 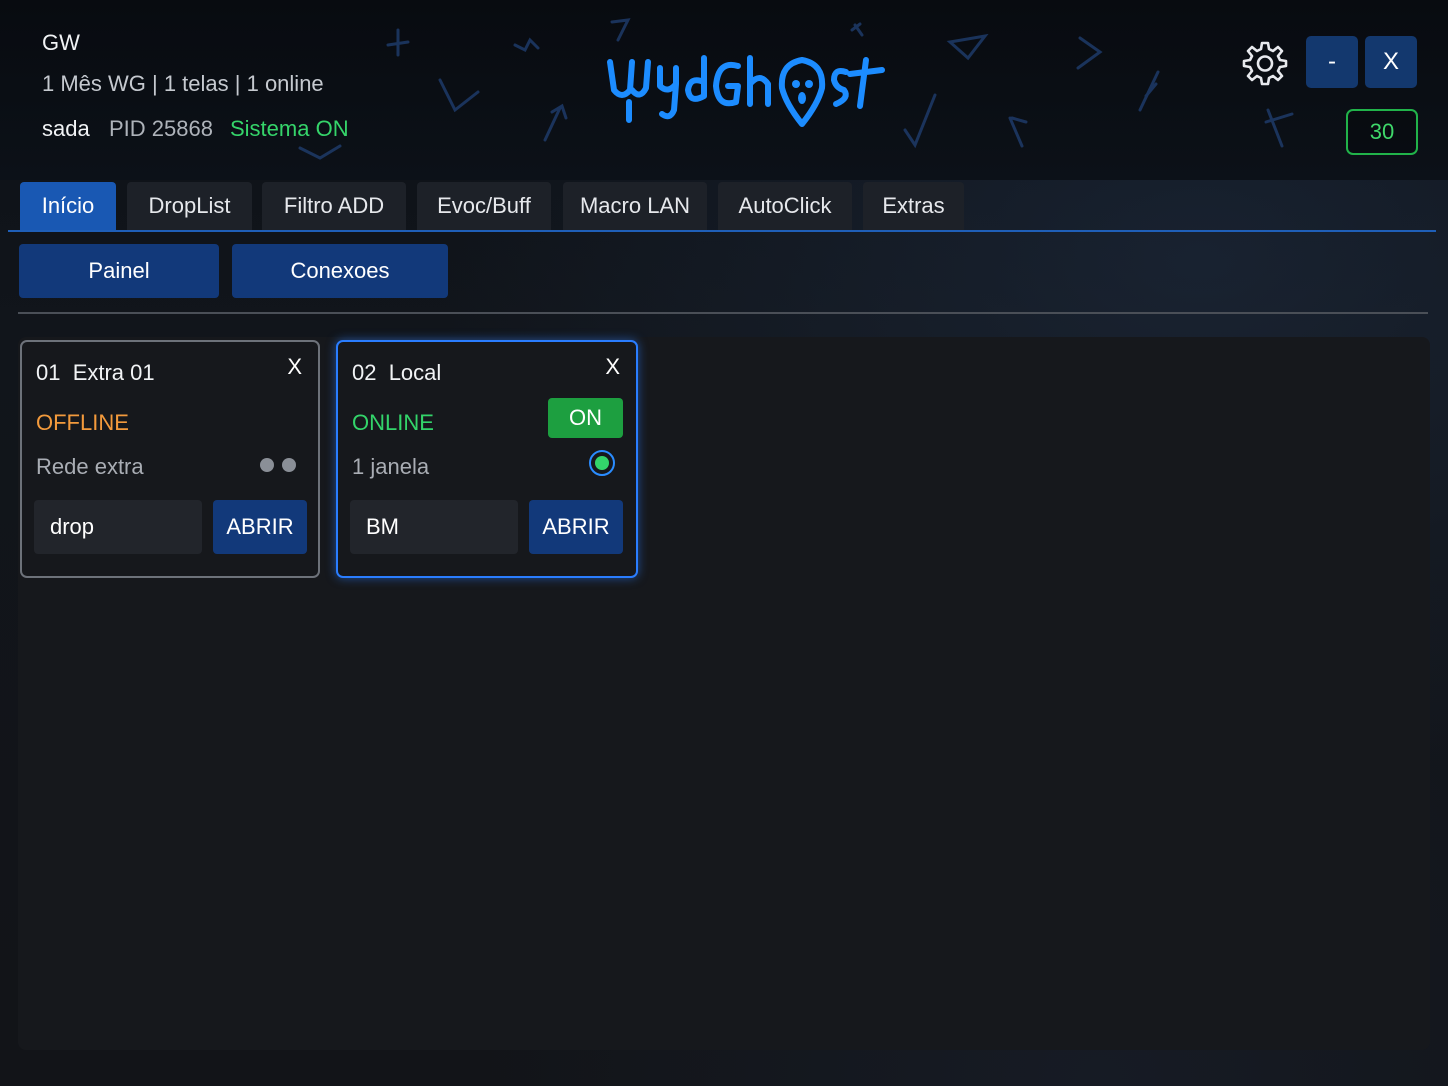 What do you see at coordinates (487, 459) in the screenshot?
I see `connection-card-local: 02 Local X ONLINE ON 1 janela ABRIR` at bounding box center [487, 459].